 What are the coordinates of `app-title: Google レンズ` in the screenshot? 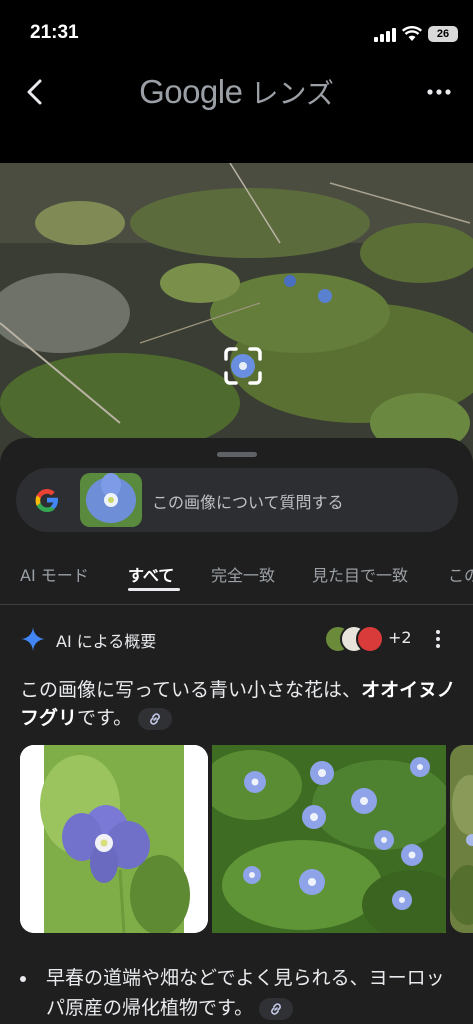 It's located at (236, 92).